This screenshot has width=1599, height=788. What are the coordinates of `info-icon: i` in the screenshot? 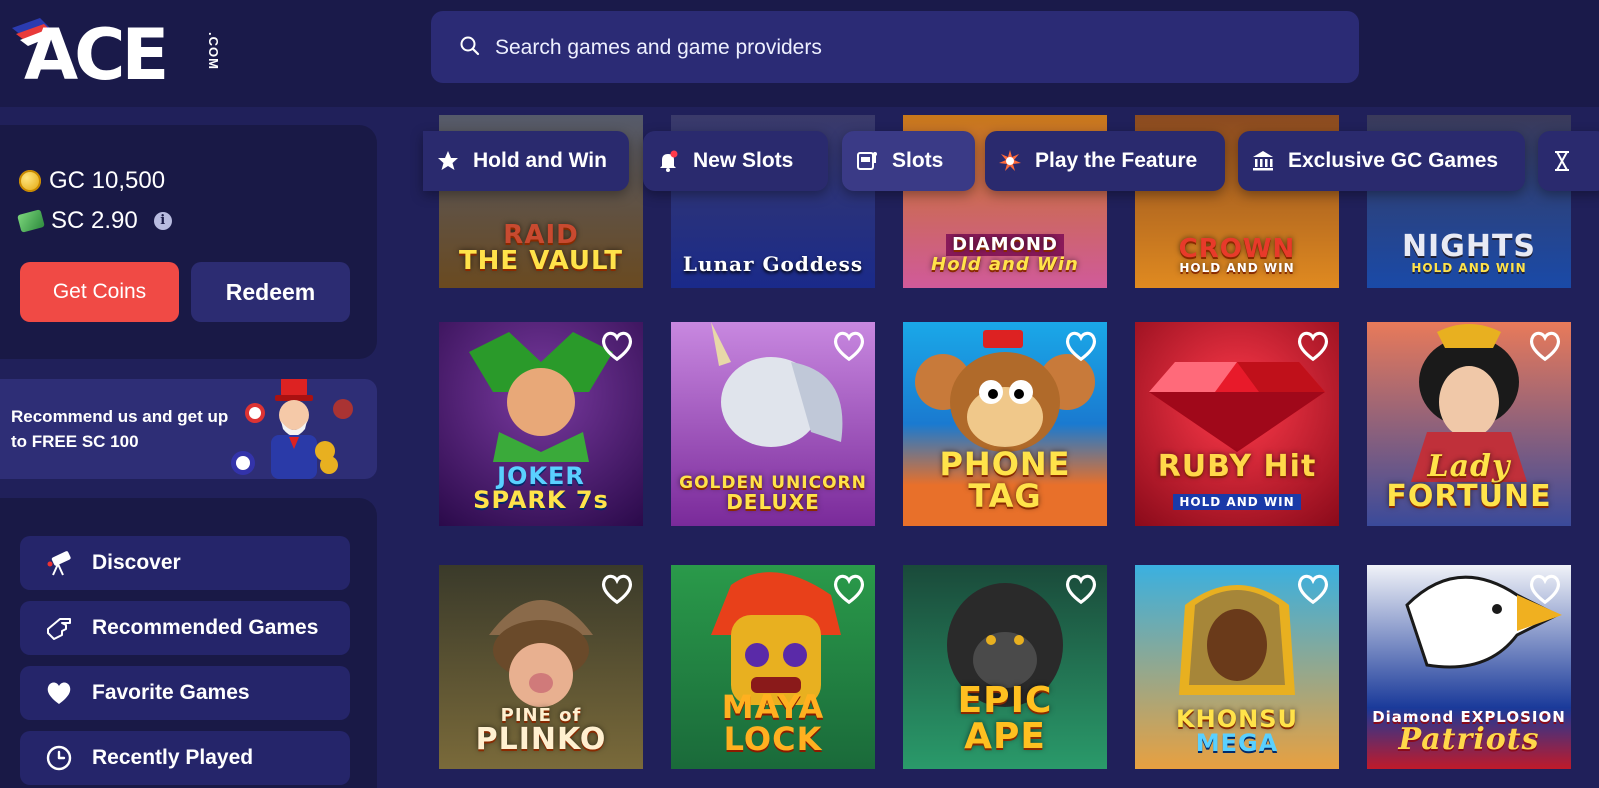 It's located at (162, 221).